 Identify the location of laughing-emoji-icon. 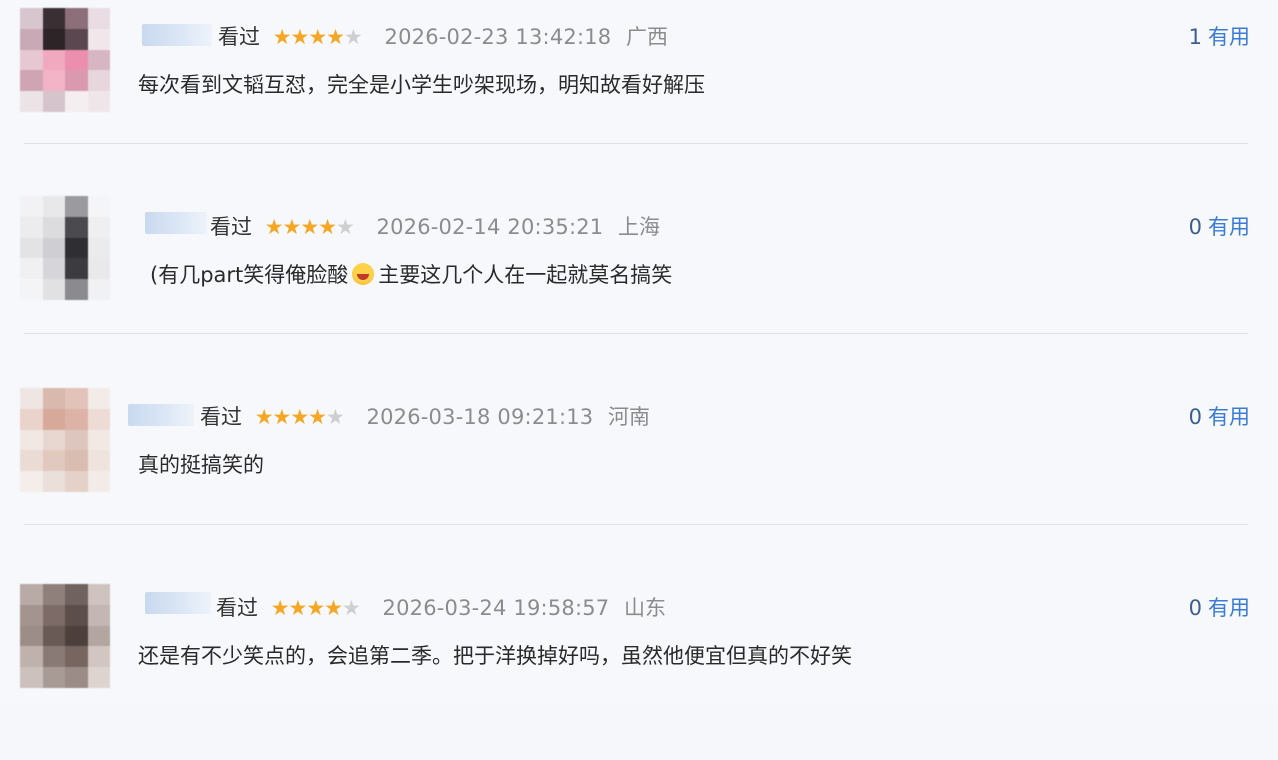
(363, 274).